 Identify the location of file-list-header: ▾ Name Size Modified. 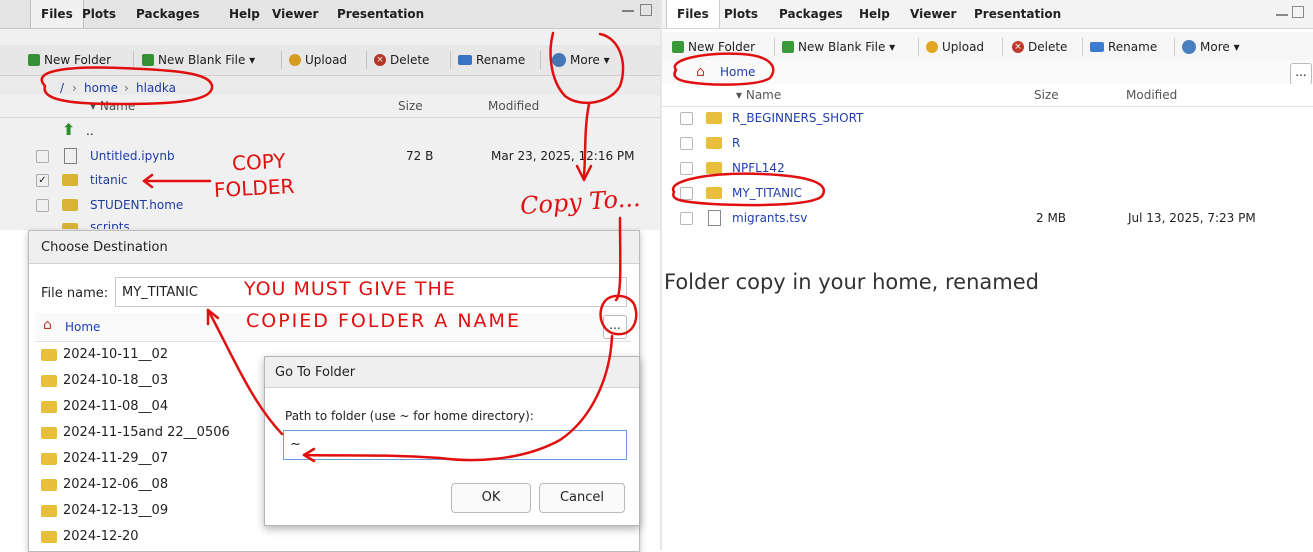
(987, 95).